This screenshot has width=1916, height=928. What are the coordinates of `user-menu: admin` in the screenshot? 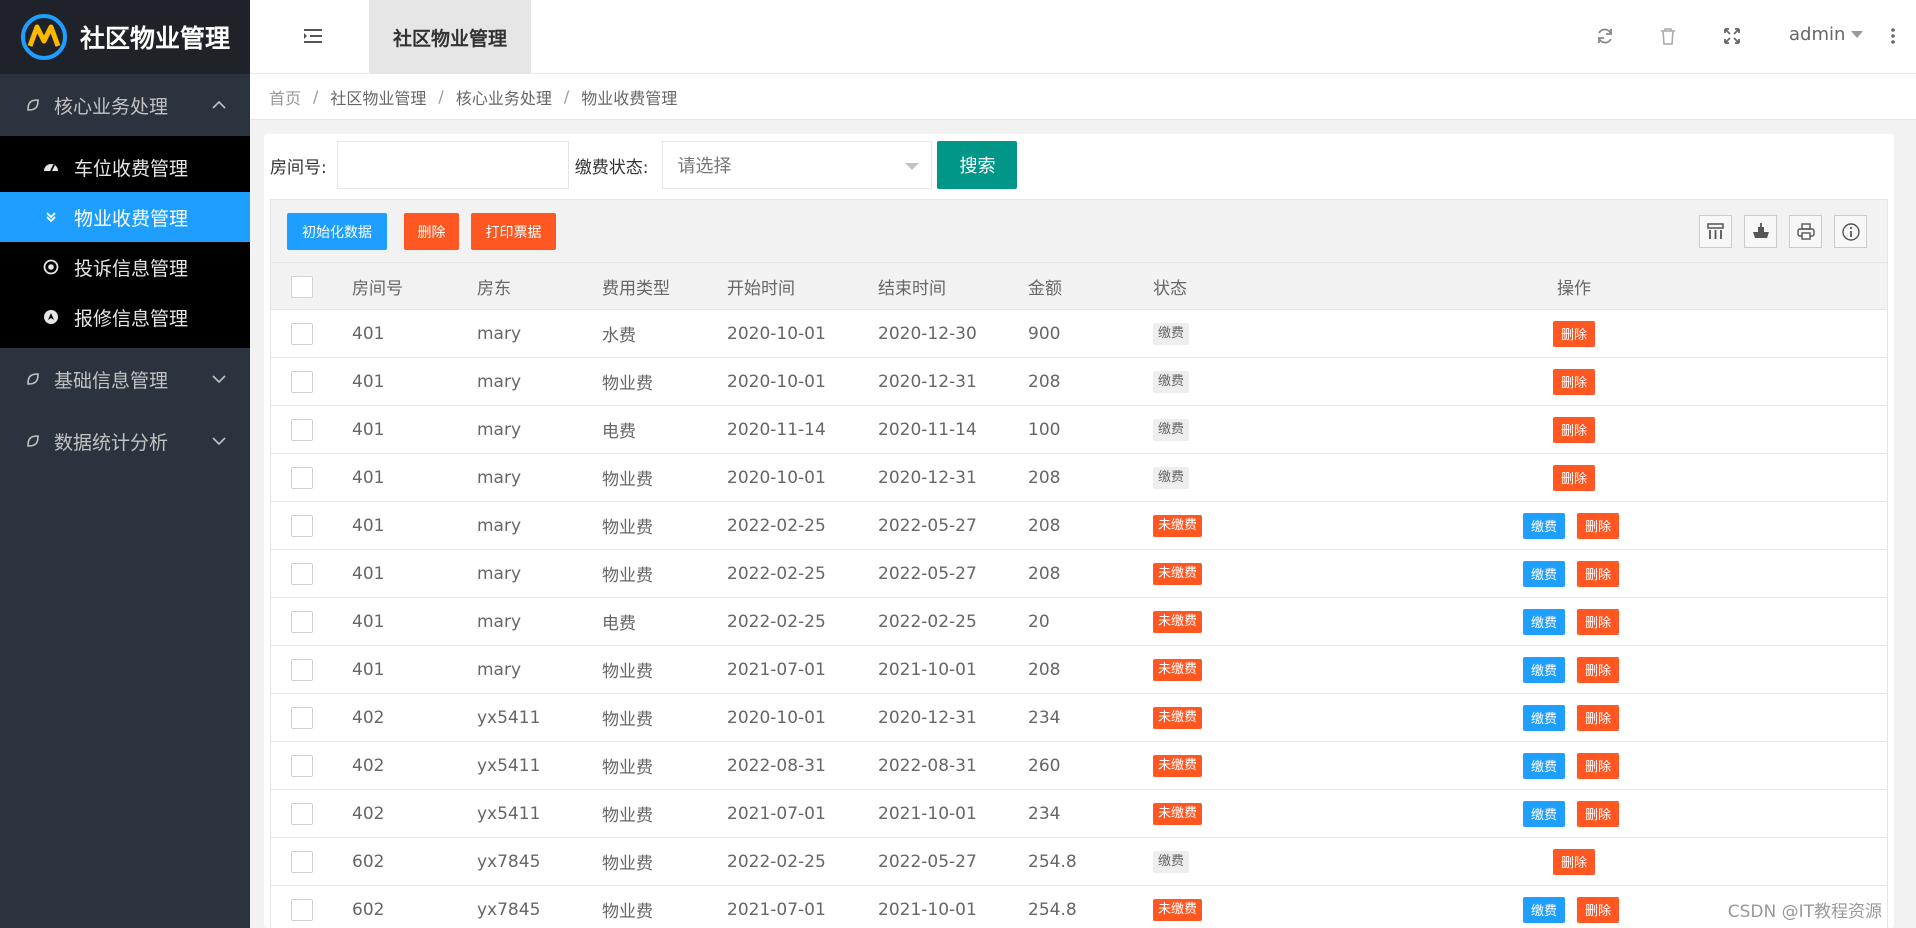 It's located at (1826, 34).